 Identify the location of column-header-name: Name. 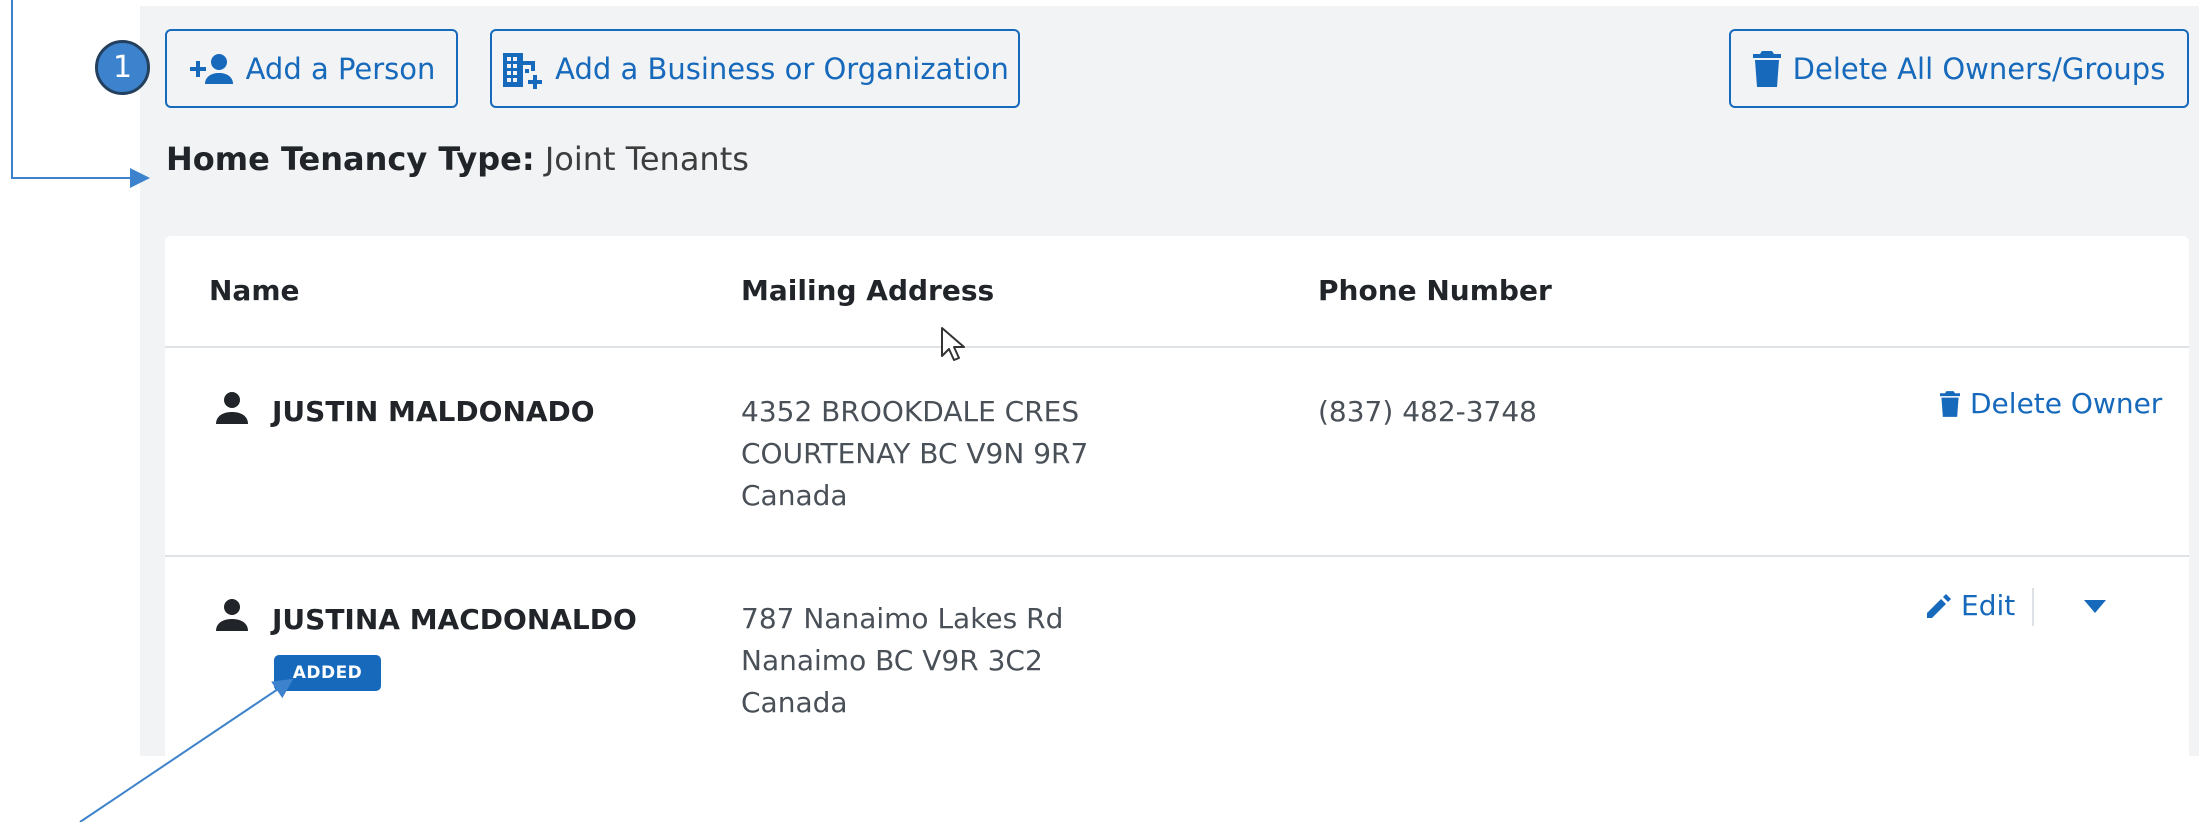
(254, 290).